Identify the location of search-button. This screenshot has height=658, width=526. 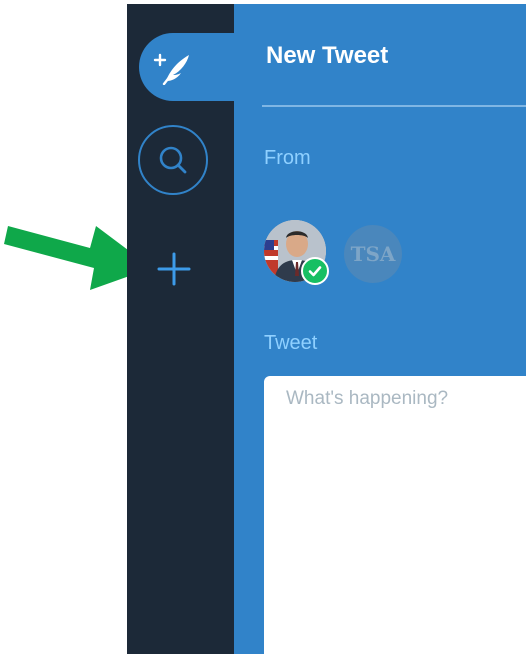
(173, 160).